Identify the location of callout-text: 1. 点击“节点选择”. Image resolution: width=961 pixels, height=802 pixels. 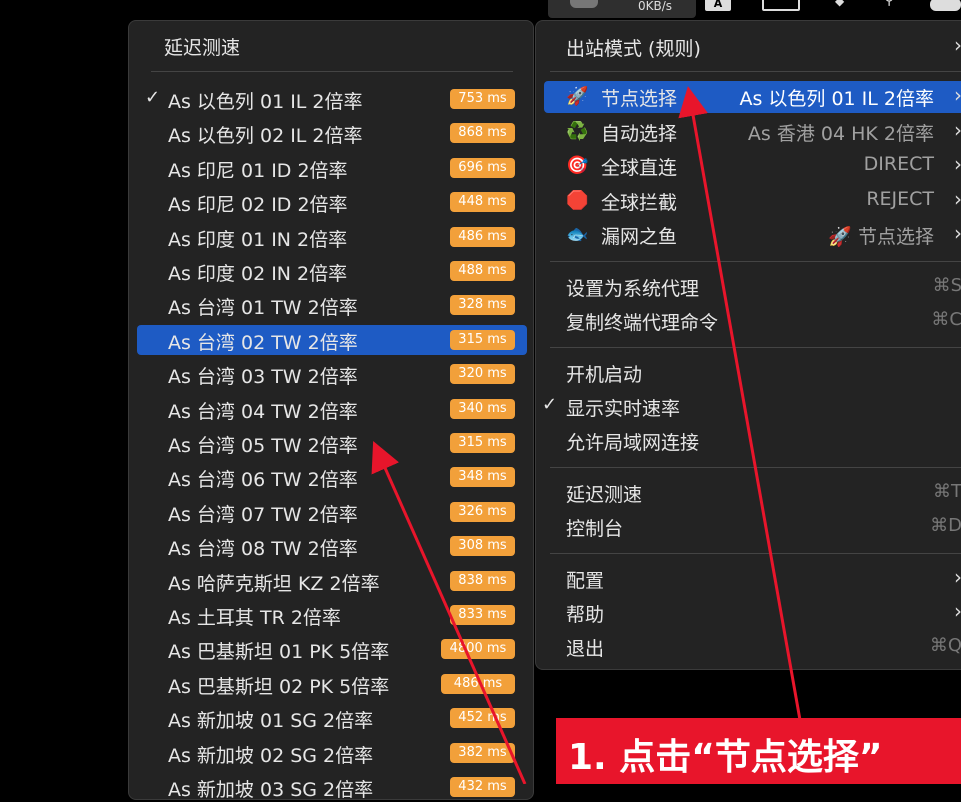
(725, 757).